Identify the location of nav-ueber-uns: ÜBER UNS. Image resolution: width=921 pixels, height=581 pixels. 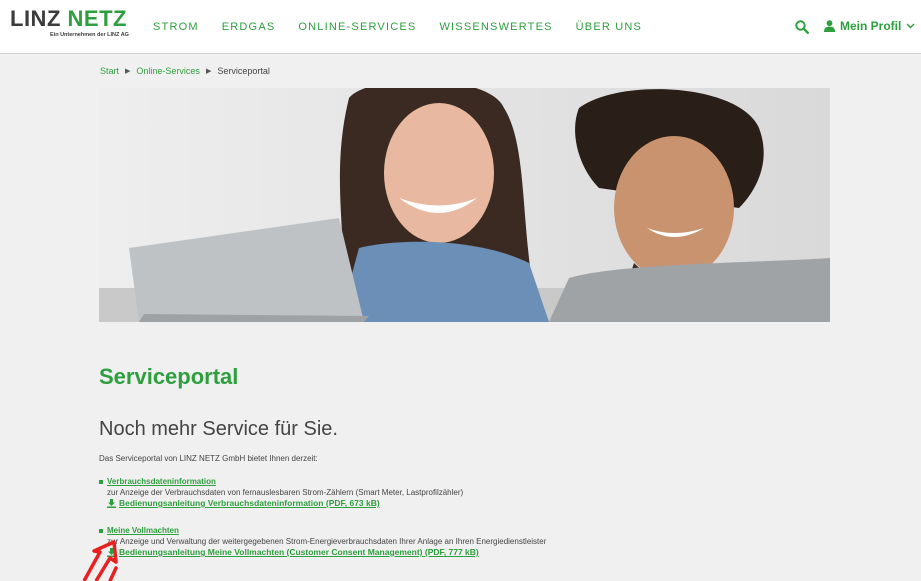
(609, 27).